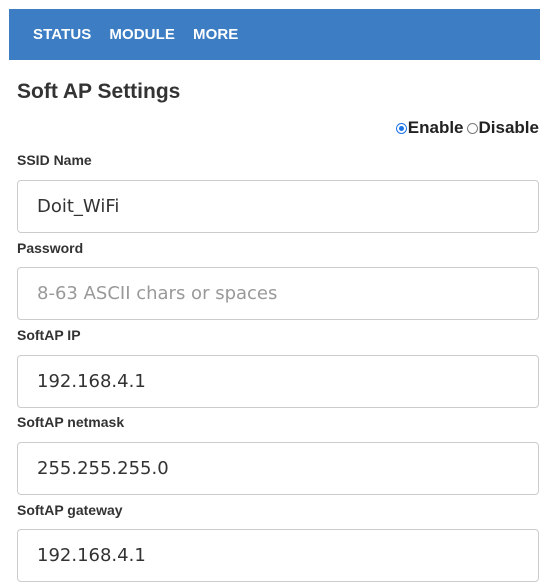 The image size is (542, 582). I want to click on softap-ip-input, so click(278, 381).